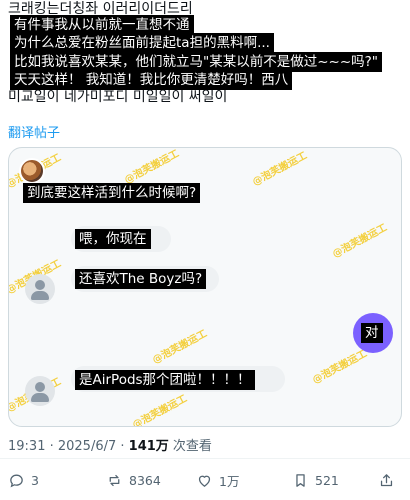  I want to click on translate-post-link: 翻译帖子, so click(34, 131).